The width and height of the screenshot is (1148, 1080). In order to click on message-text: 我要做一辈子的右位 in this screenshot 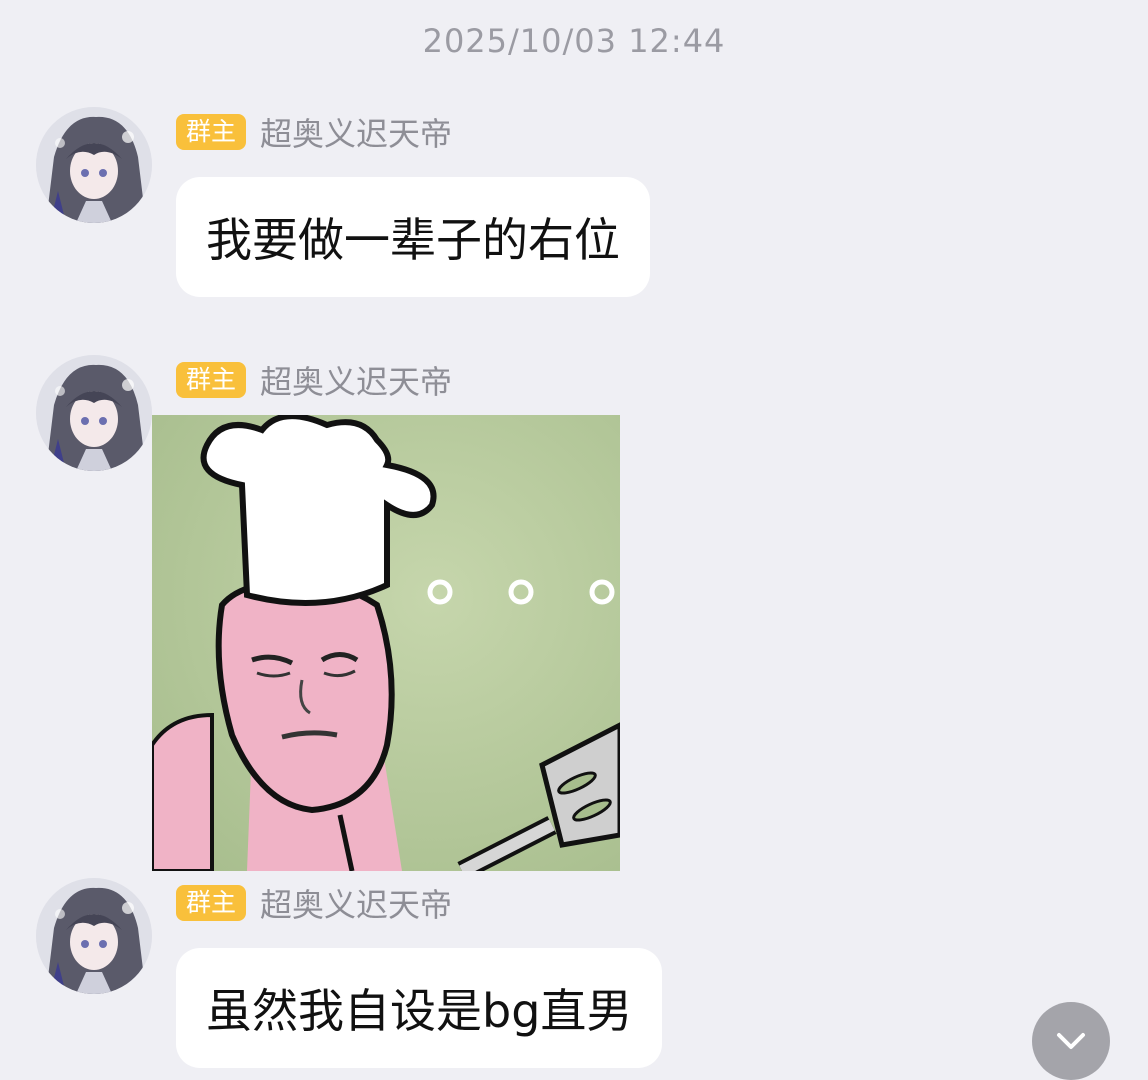, I will do `click(413, 240)`.